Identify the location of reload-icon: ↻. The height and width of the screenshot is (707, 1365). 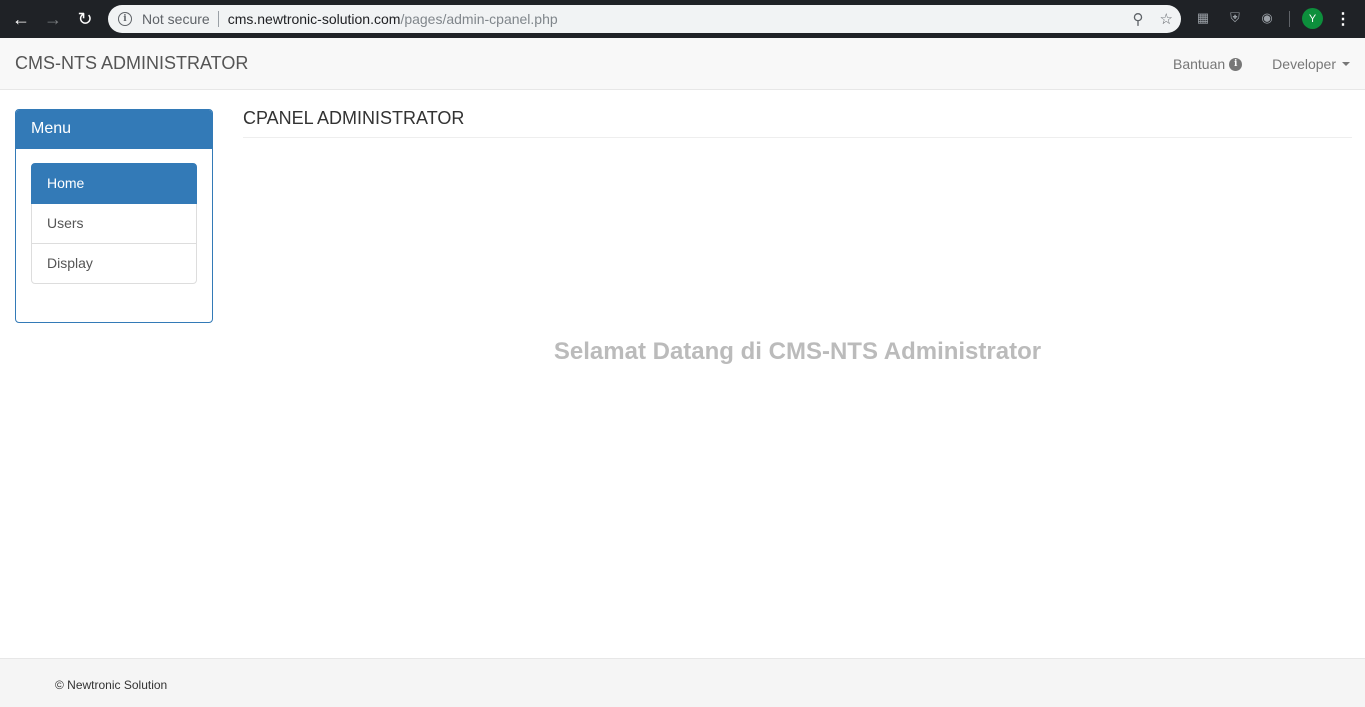
(85, 19).